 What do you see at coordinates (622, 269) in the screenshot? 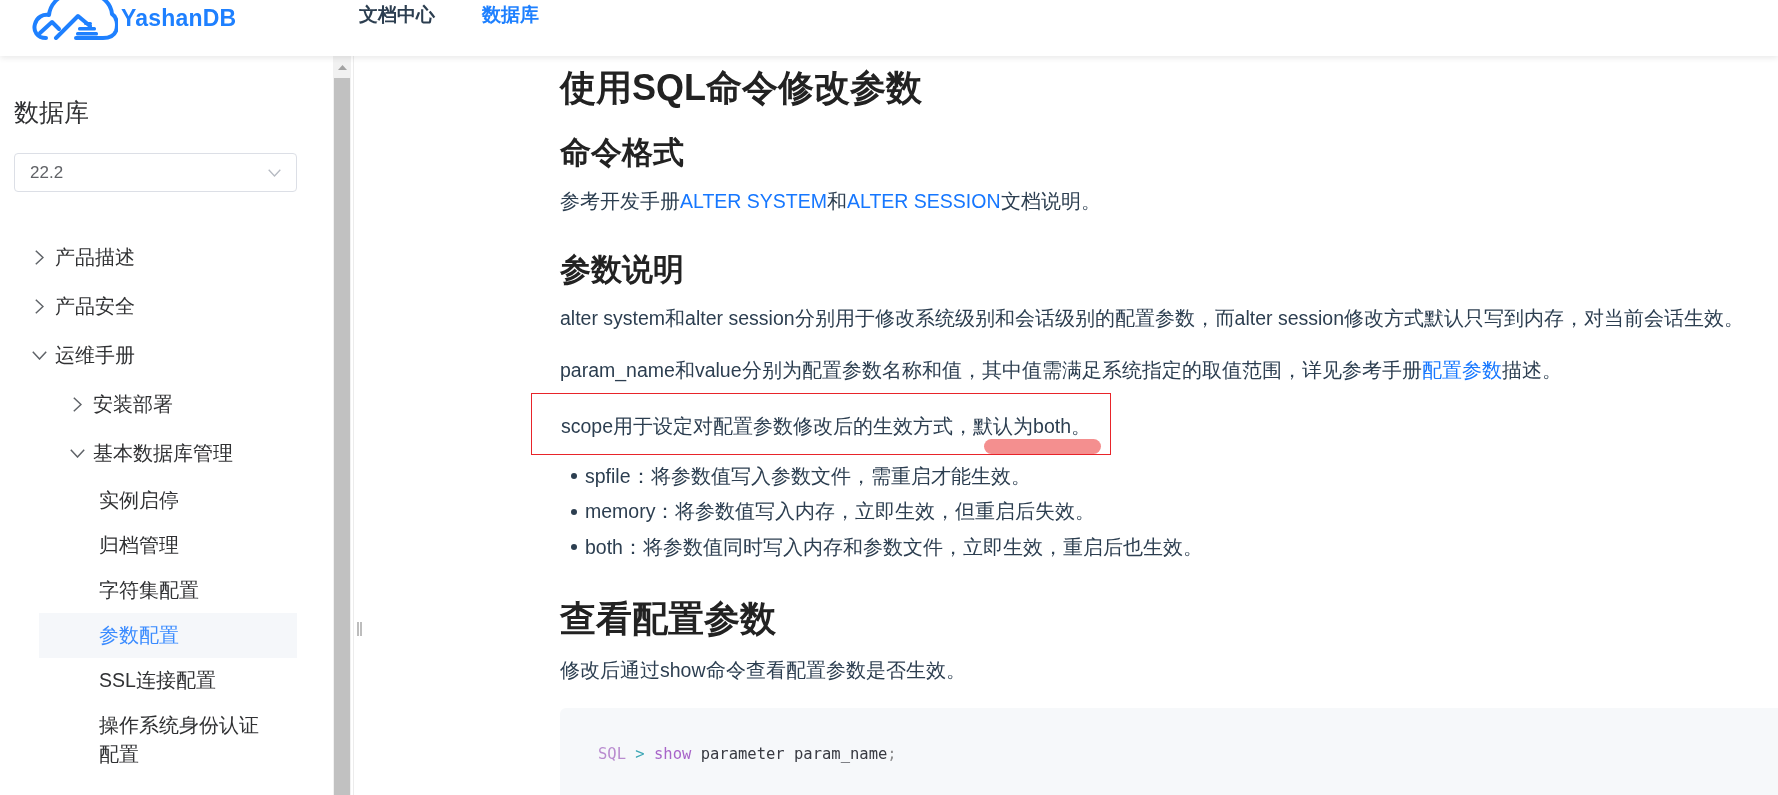
I see `section-heading: 参数说明` at bounding box center [622, 269].